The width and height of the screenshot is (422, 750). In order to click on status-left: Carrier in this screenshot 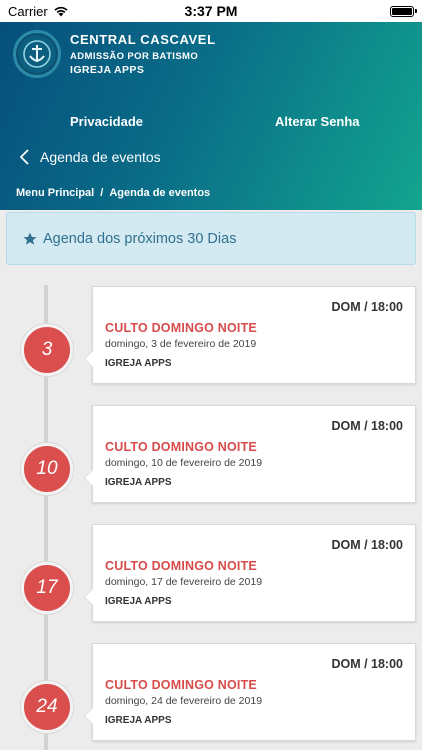, I will do `click(38, 11)`.